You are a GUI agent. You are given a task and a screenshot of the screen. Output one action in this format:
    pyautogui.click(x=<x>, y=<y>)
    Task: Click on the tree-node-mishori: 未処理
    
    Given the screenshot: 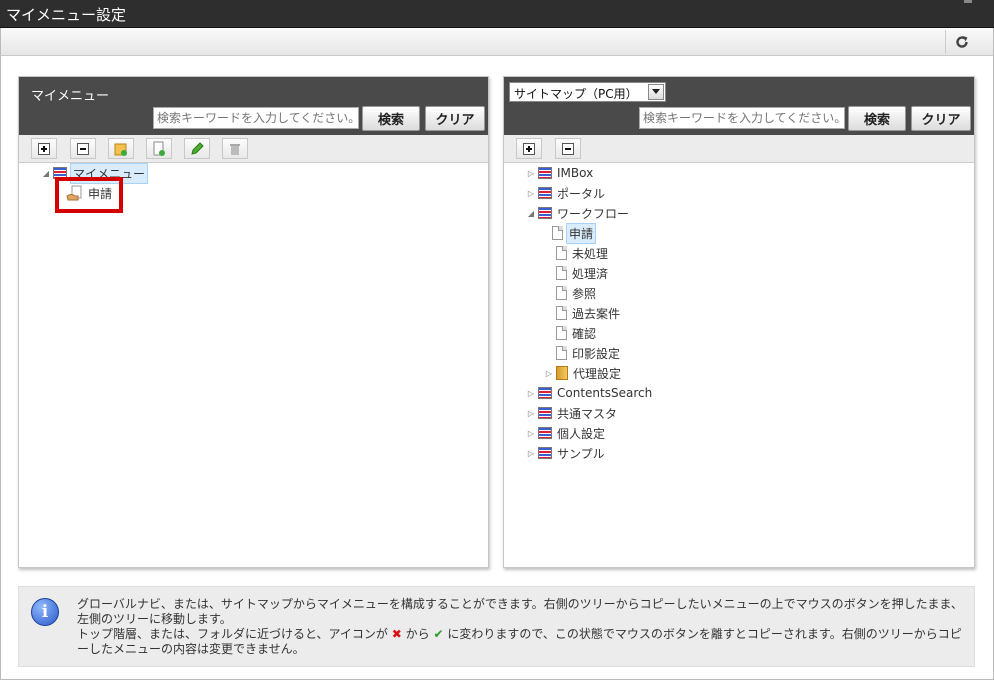 What is the action you would take?
    pyautogui.click(x=583, y=253)
    